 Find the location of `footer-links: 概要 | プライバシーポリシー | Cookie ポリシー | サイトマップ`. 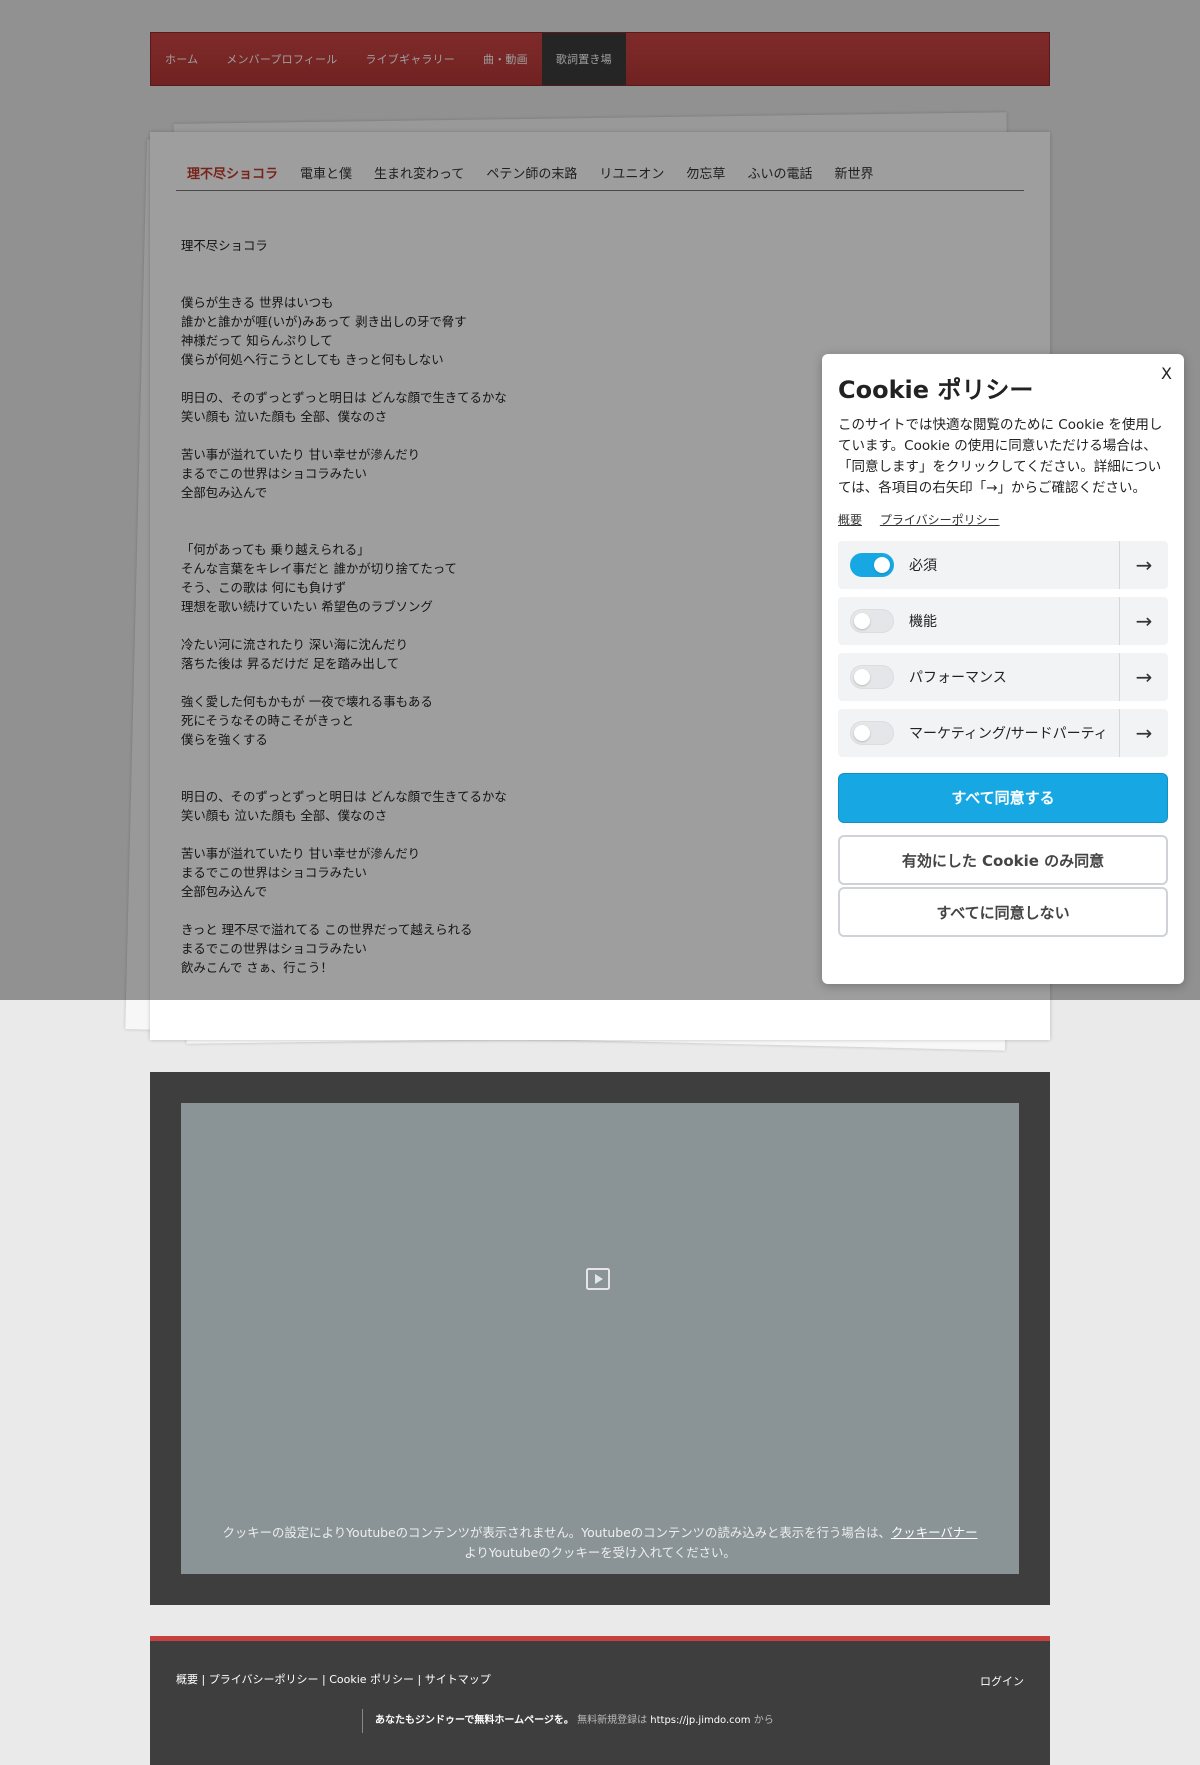

footer-links: 概要 | プライバシーポリシー | Cookie ポリシー | サイトマップ is located at coordinates (333, 1679).